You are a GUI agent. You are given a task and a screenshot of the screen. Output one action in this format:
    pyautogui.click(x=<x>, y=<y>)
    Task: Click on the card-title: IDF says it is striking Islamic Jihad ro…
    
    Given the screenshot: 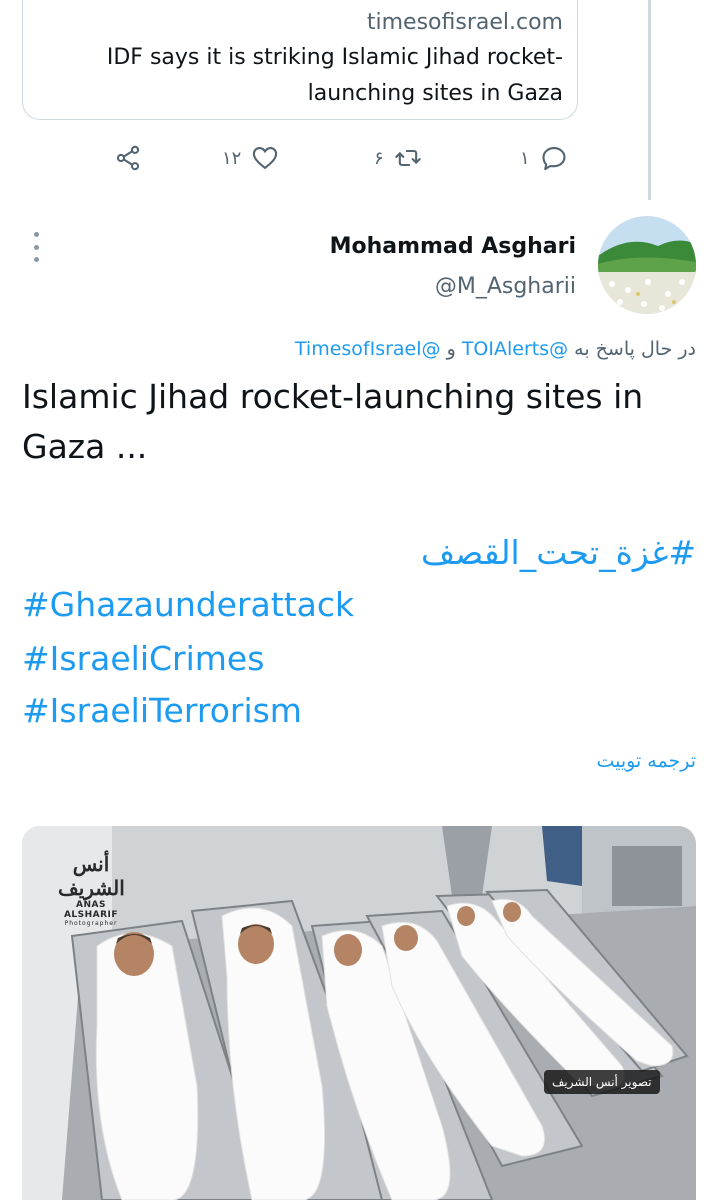 What is the action you would take?
    pyautogui.click(x=334, y=75)
    